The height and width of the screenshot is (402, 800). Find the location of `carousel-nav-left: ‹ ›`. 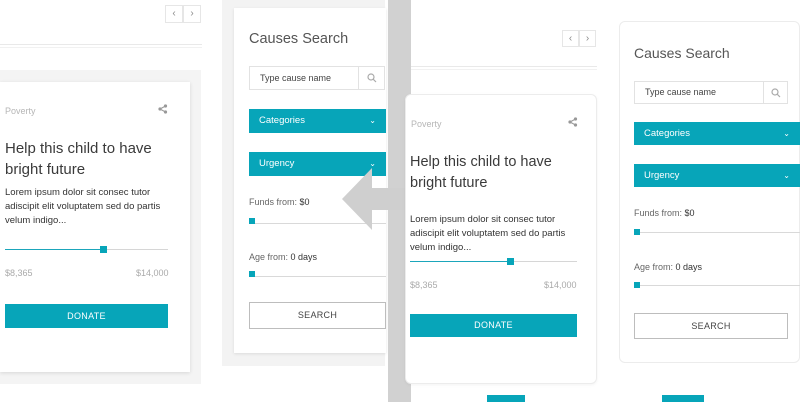

carousel-nav-left: ‹ › is located at coordinates (183, 14).